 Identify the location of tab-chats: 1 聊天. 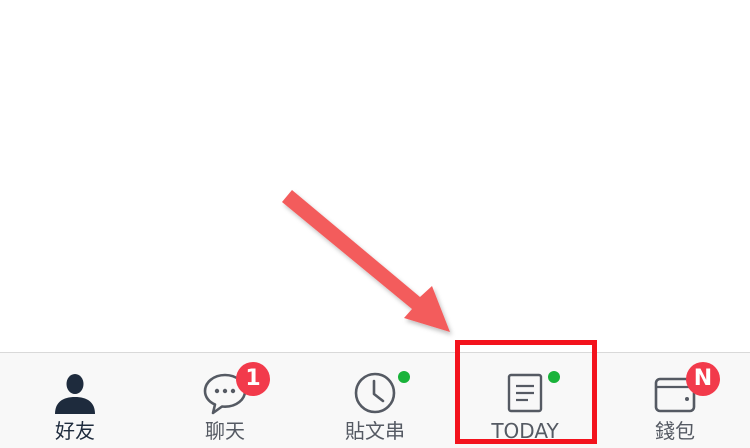
(225, 400).